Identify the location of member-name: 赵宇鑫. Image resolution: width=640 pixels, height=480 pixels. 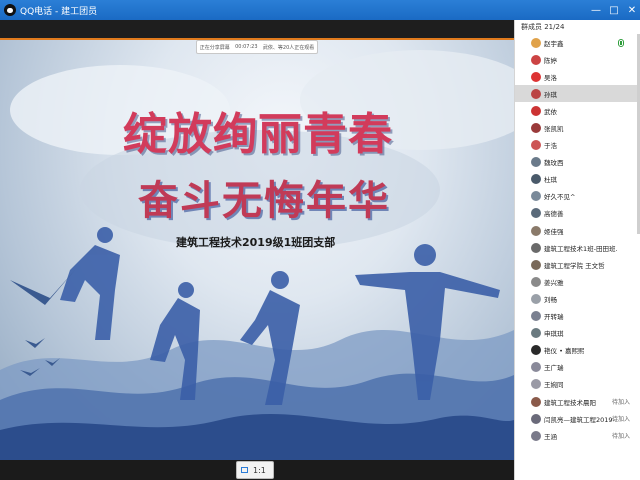
(554, 43).